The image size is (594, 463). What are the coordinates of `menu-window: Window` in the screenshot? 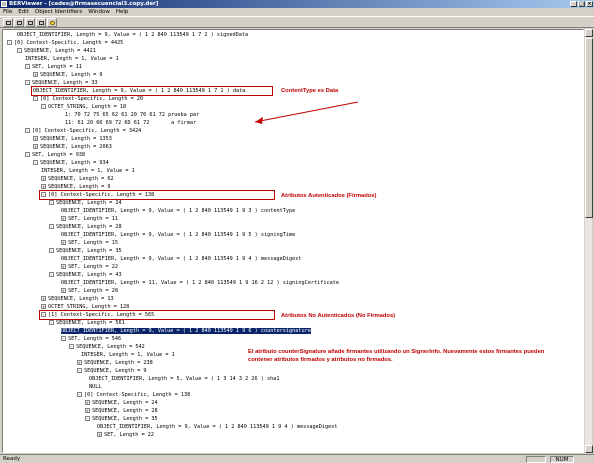 It's located at (99, 12).